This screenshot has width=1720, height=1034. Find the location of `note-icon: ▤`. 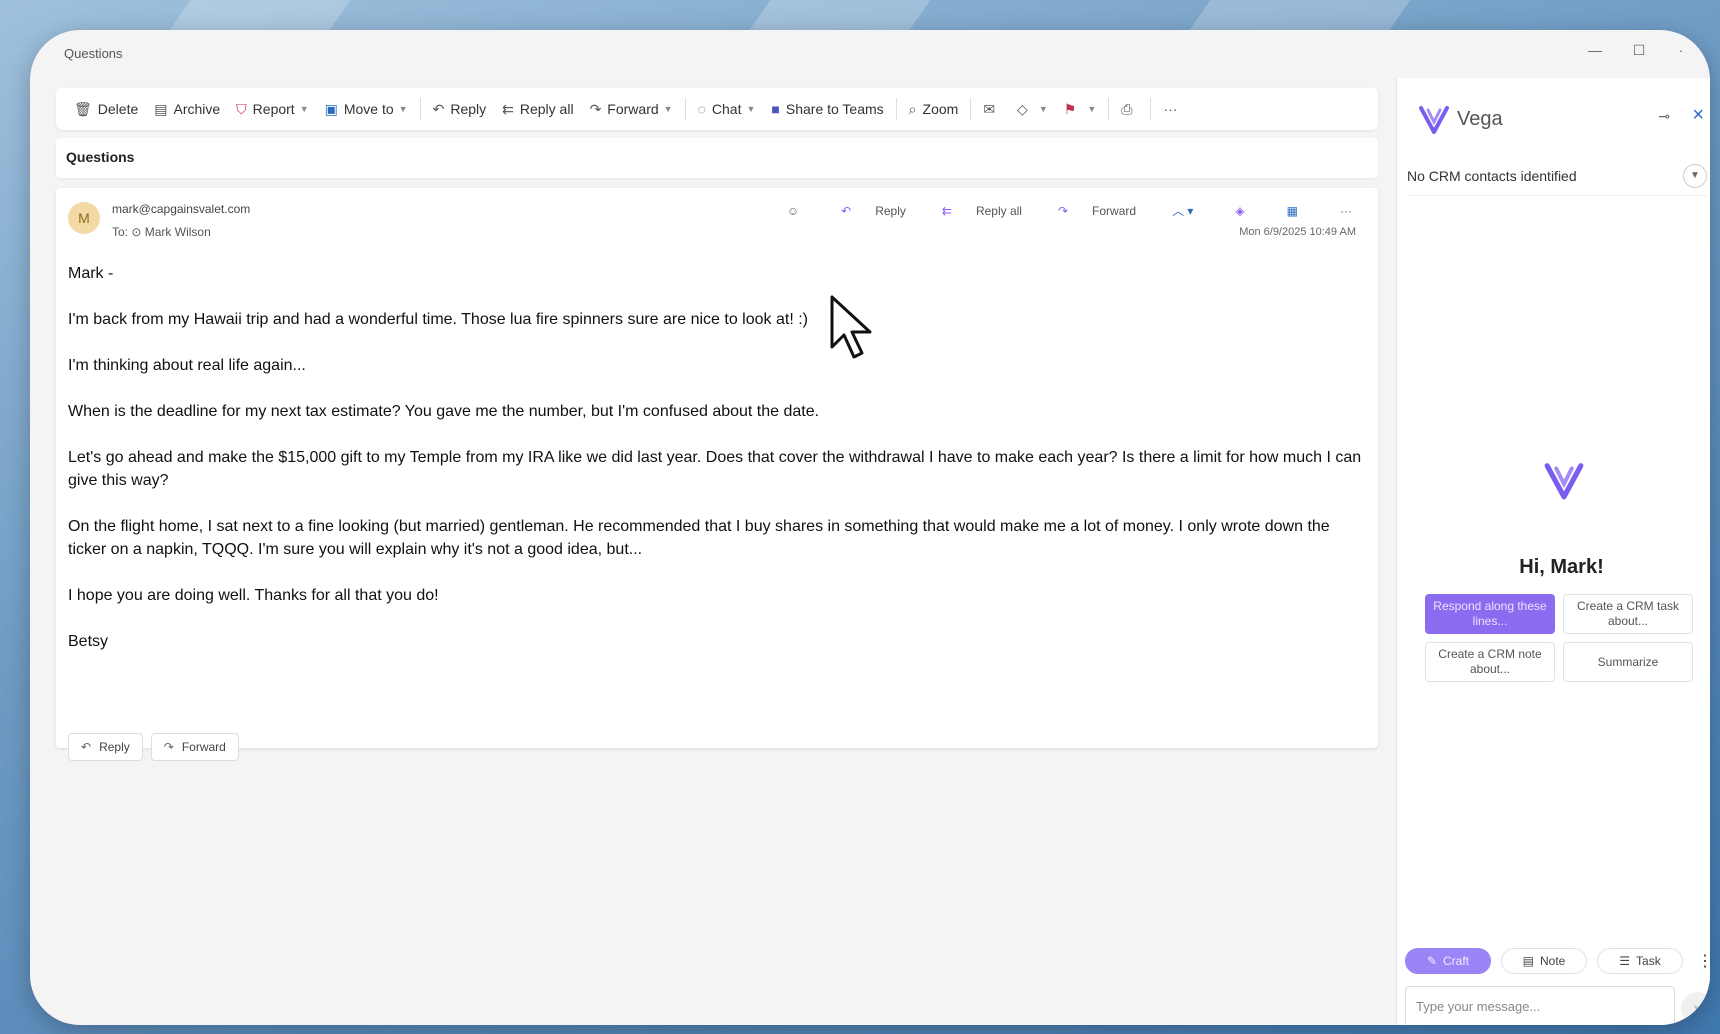

note-icon: ▤ is located at coordinates (1528, 961).